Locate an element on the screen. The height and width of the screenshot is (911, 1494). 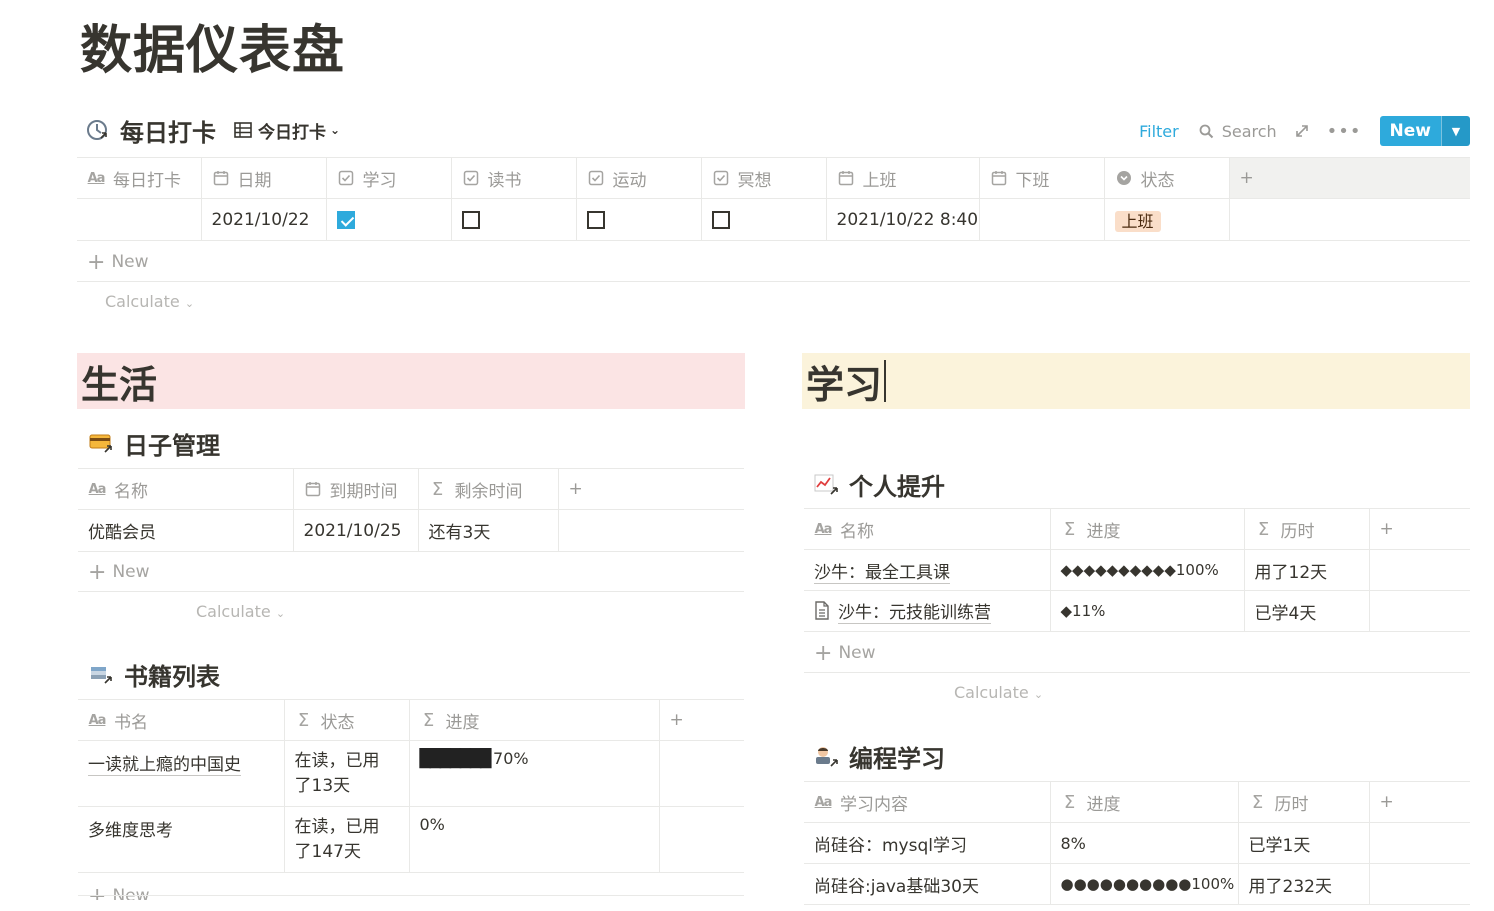
col-header-content: Aa 学习内容 is located at coordinates (927, 802).